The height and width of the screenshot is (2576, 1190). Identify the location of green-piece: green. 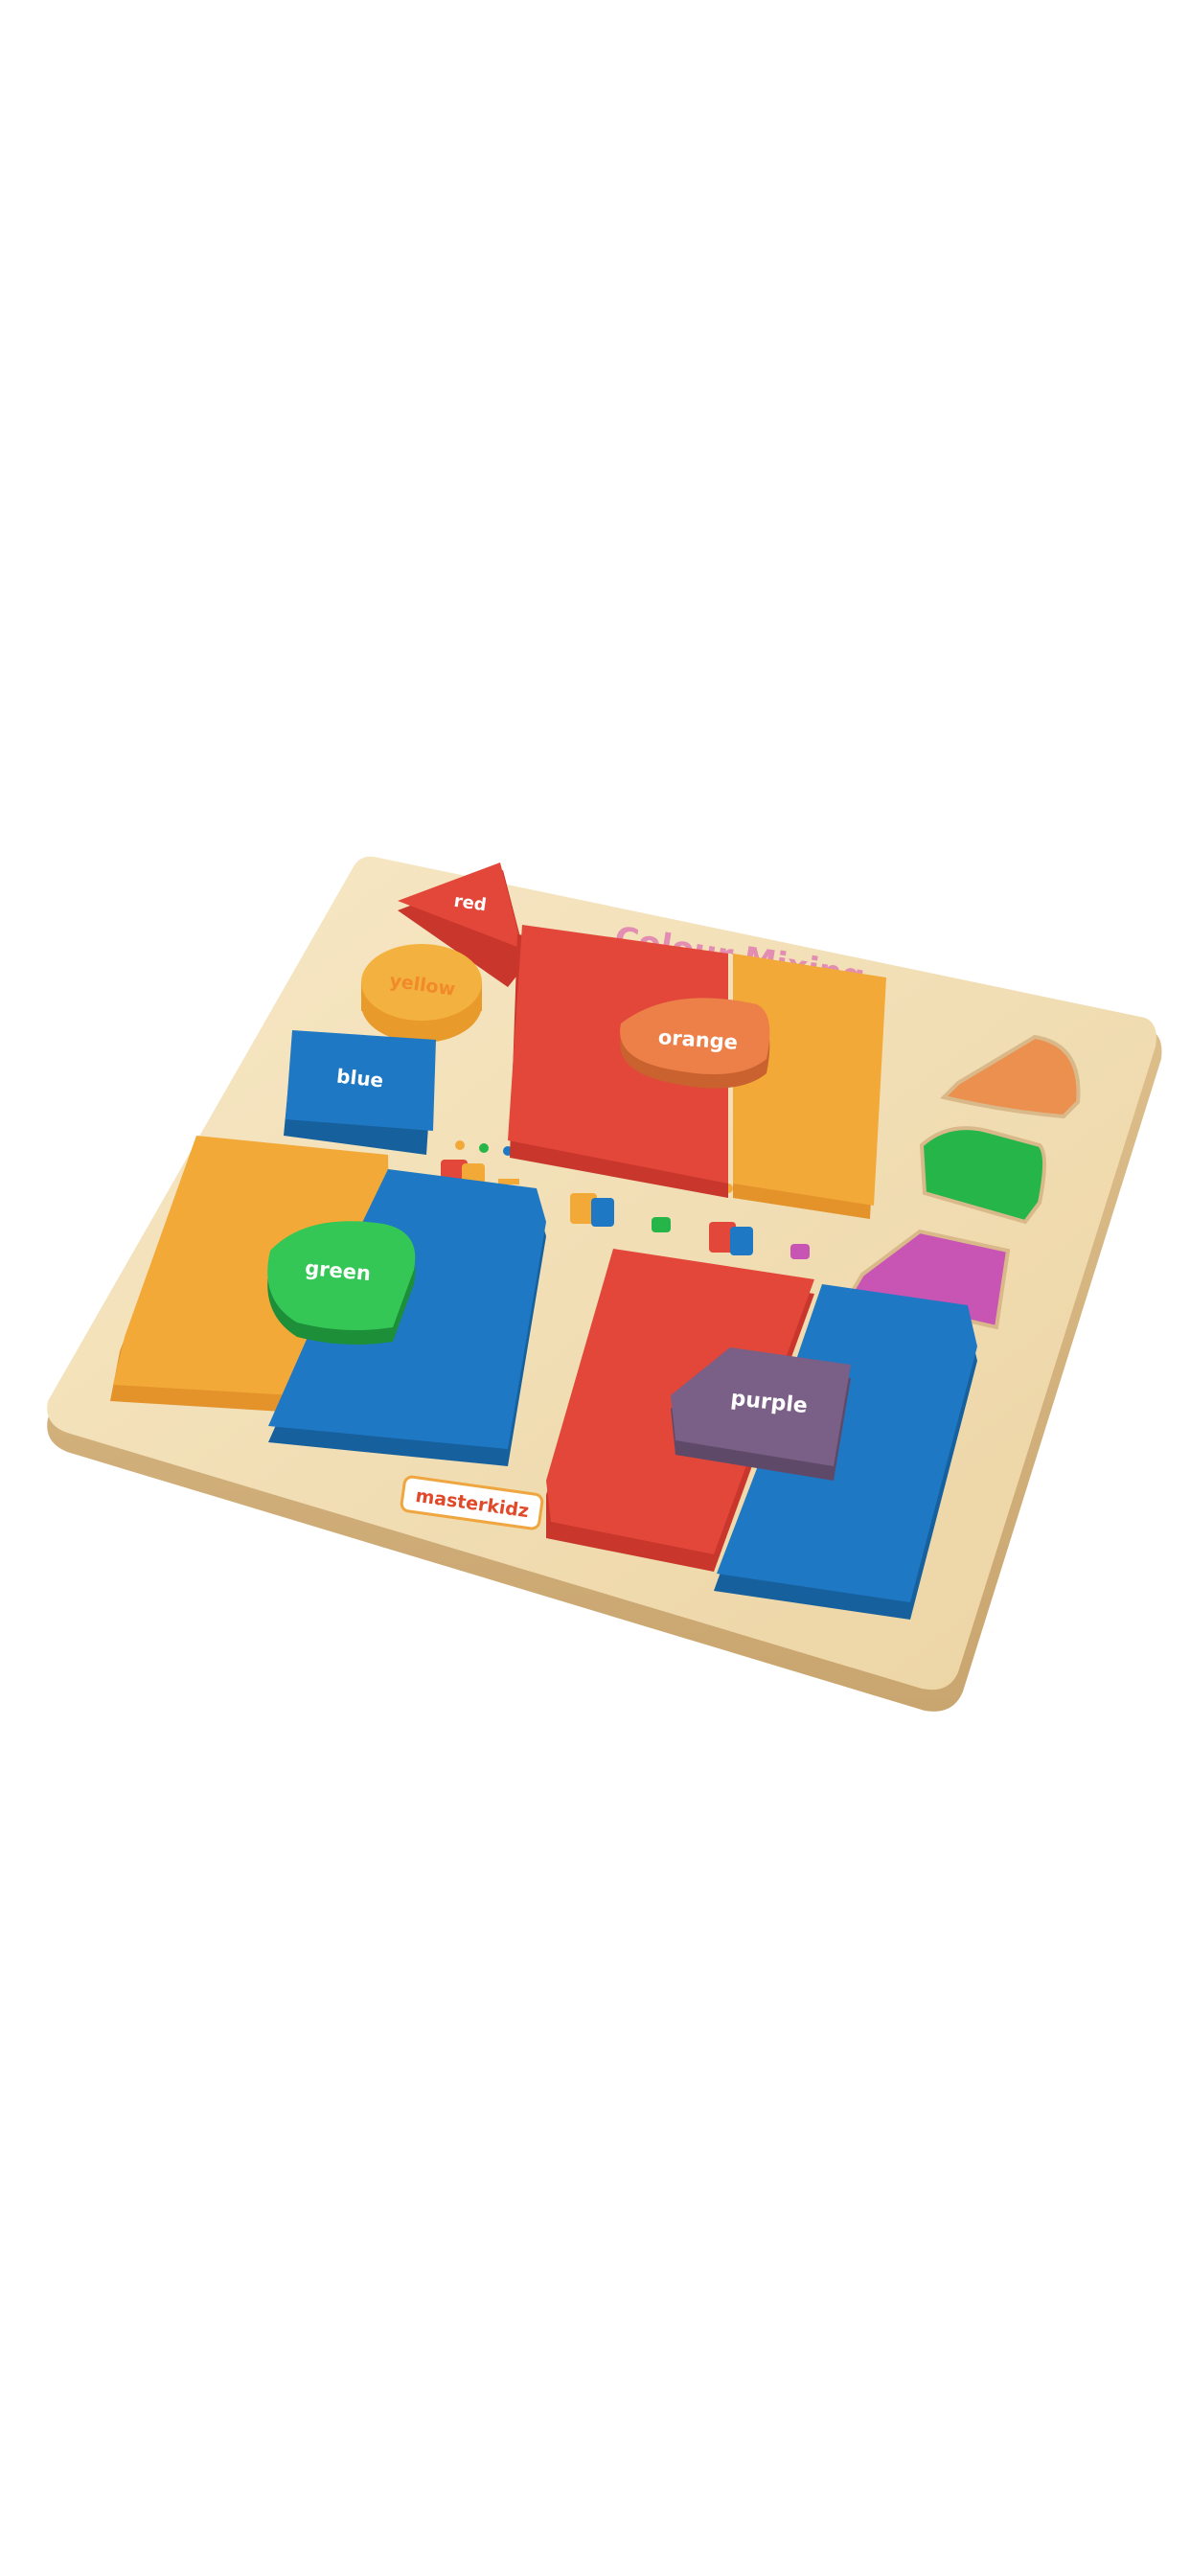
(342, 1283).